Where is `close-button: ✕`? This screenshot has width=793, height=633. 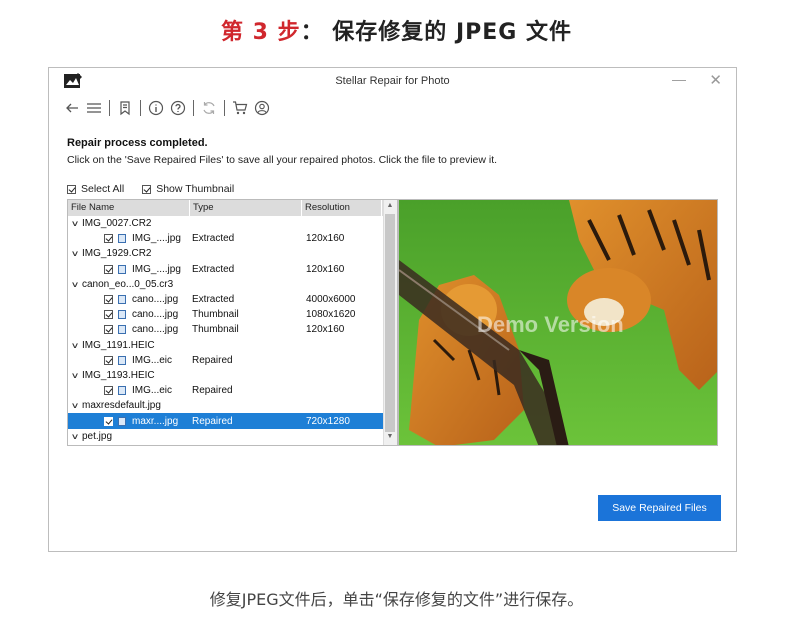 close-button: ✕ is located at coordinates (715, 80).